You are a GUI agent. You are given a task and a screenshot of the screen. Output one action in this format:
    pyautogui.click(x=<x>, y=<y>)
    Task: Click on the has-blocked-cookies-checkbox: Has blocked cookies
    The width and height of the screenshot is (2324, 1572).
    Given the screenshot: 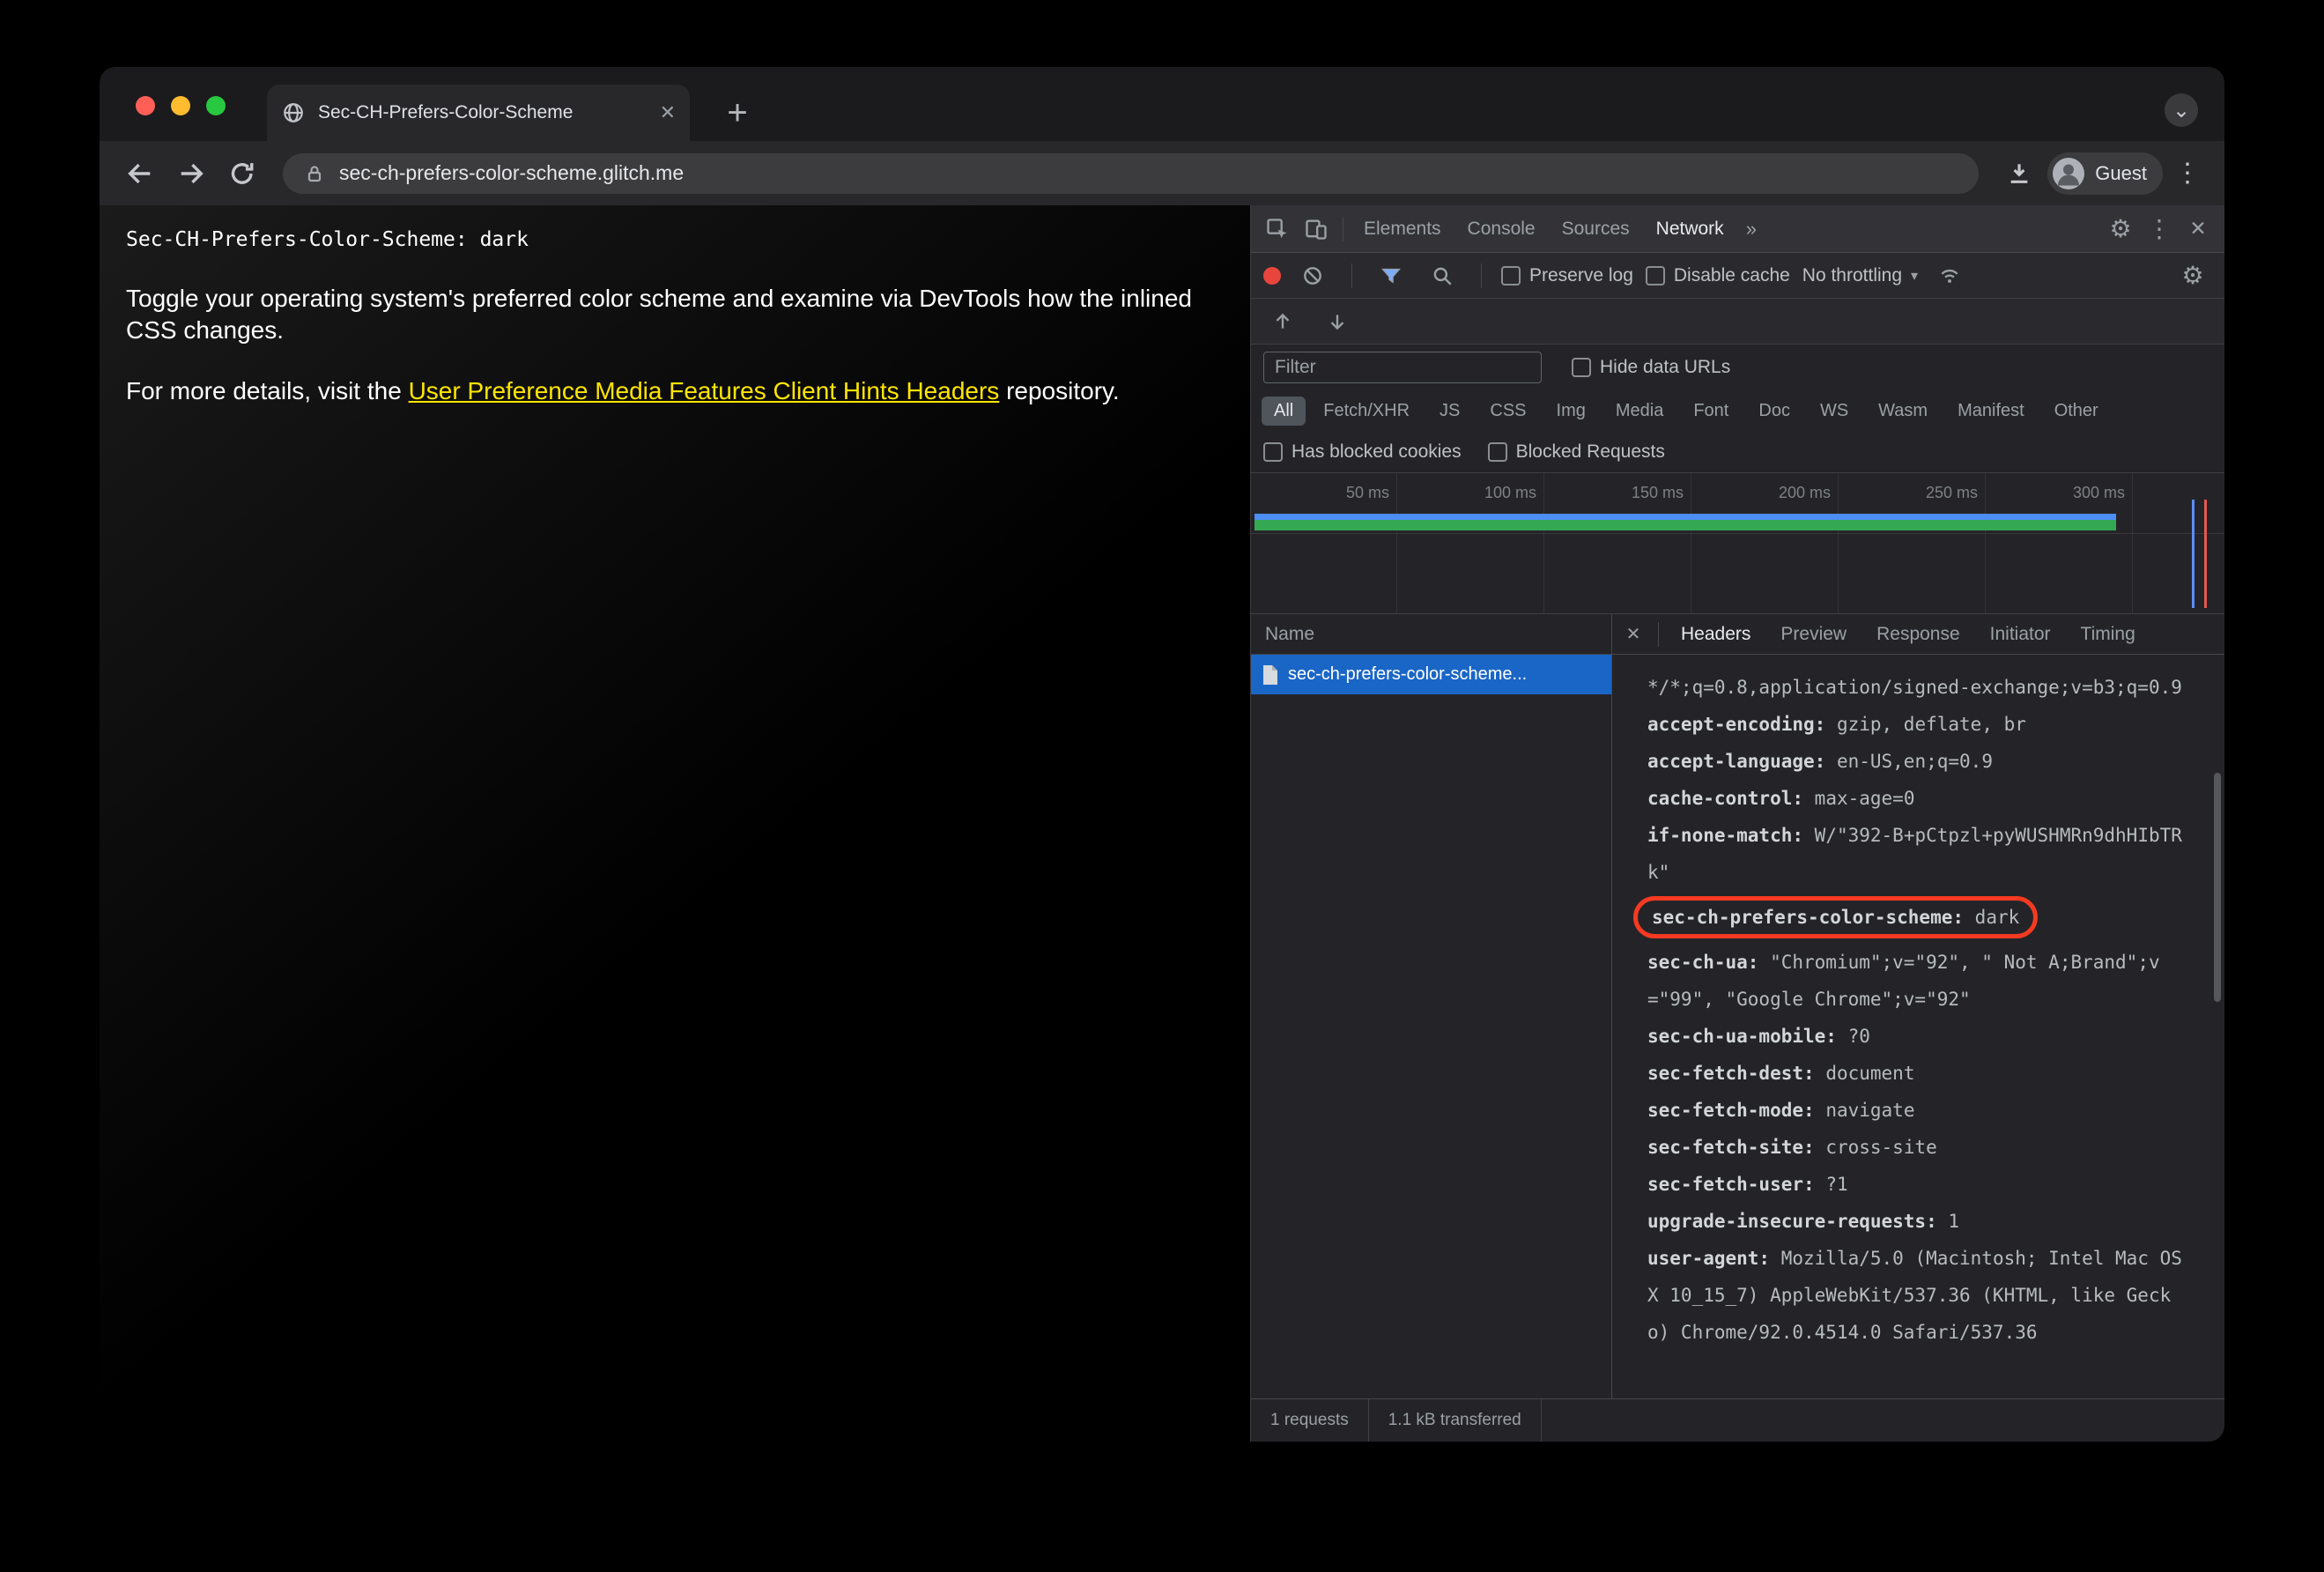 What is the action you would take?
    pyautogui.click(x=1362, y=452)
    